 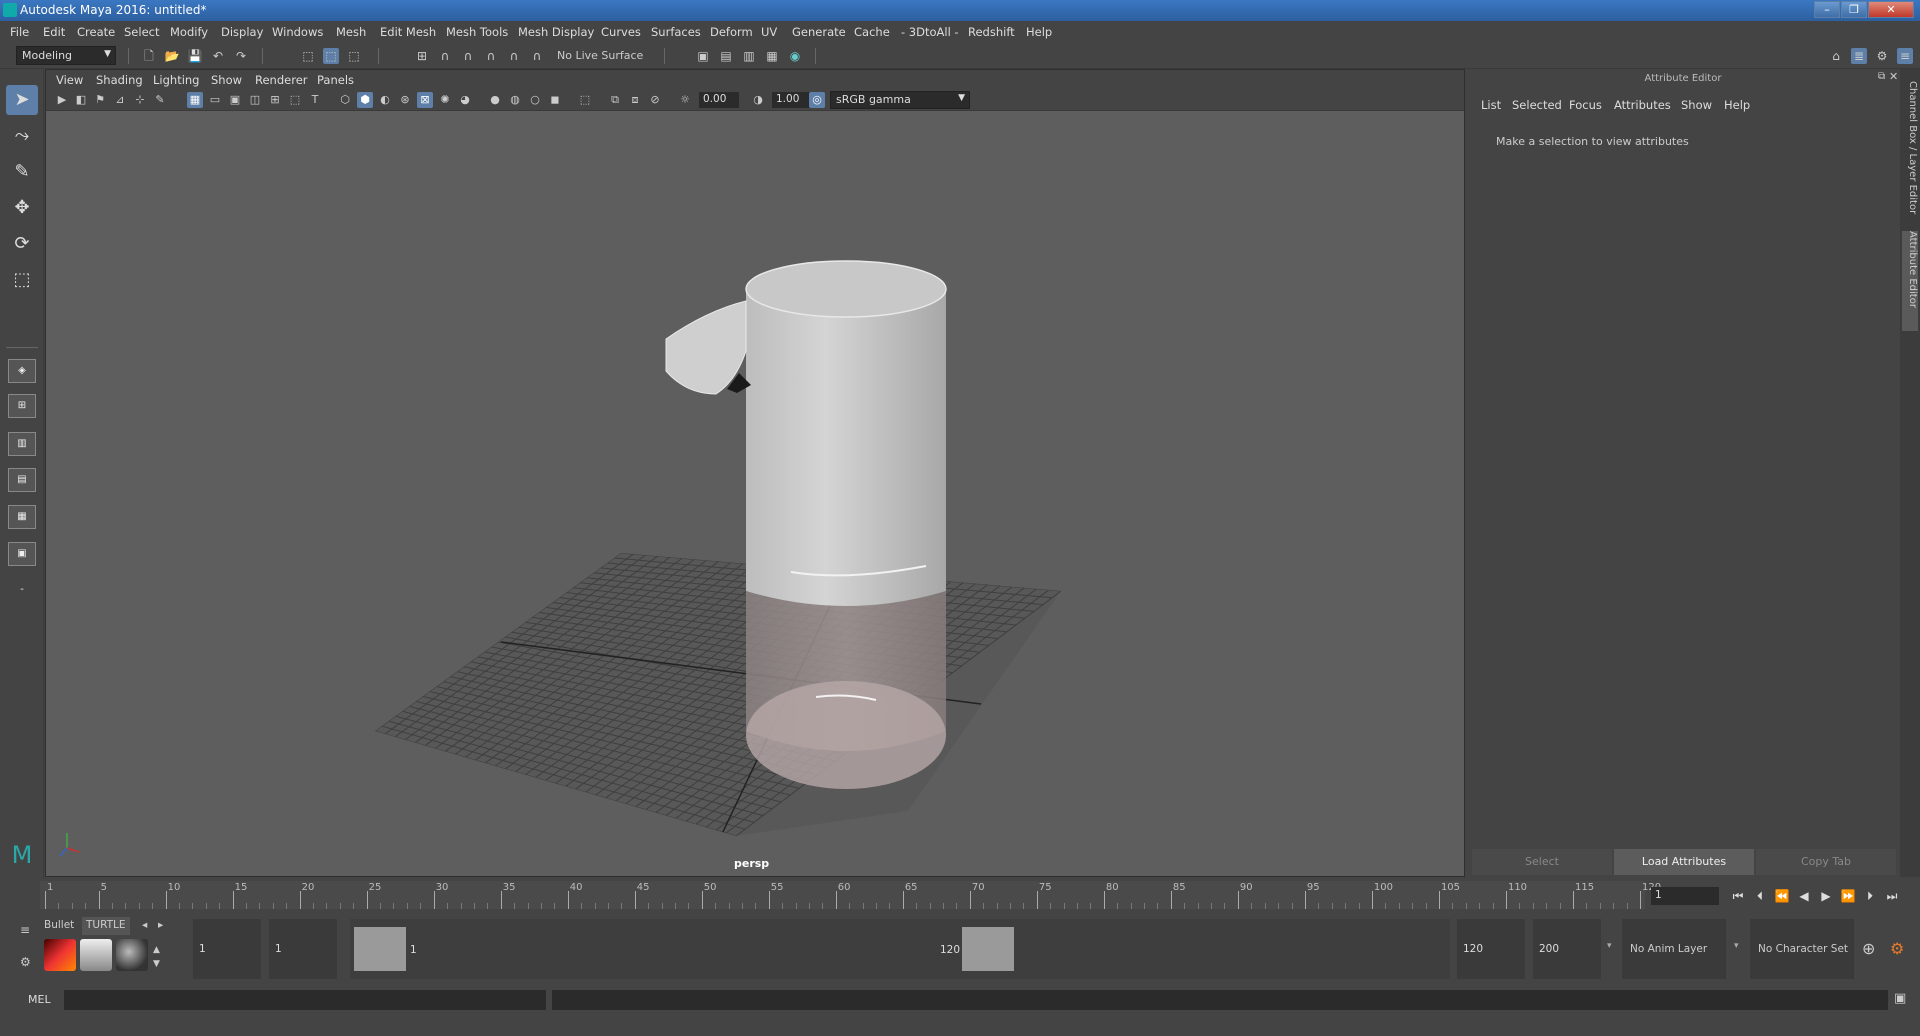 What do you see at coordinates (22, 406) in the screenshot?
I see `four-view-layout-icon: ⊞` at bounding box center [22, 406].